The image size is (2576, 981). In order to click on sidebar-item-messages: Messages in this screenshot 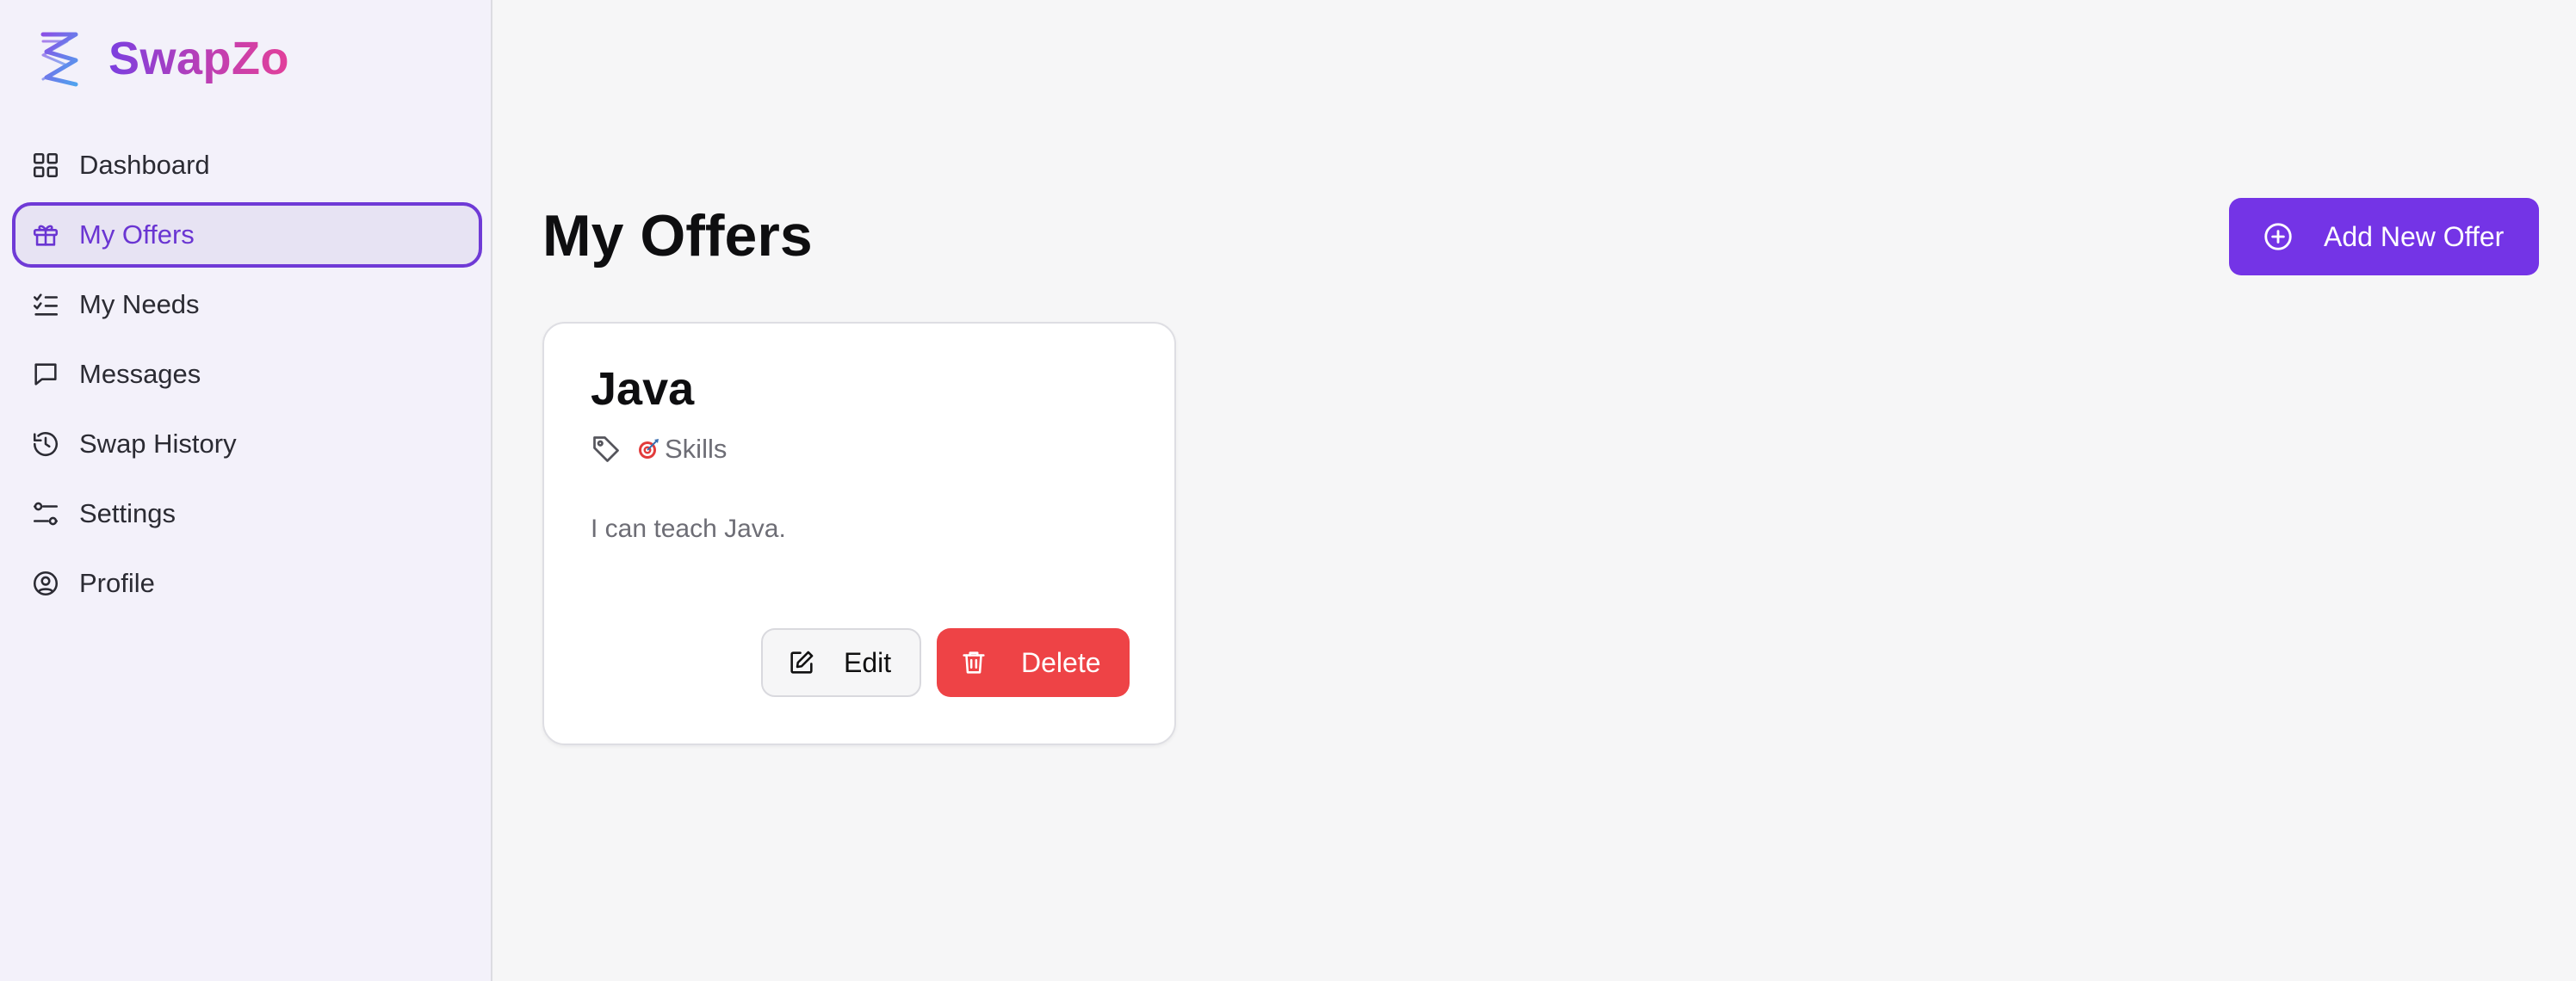, I will do `click(247, 374)`.